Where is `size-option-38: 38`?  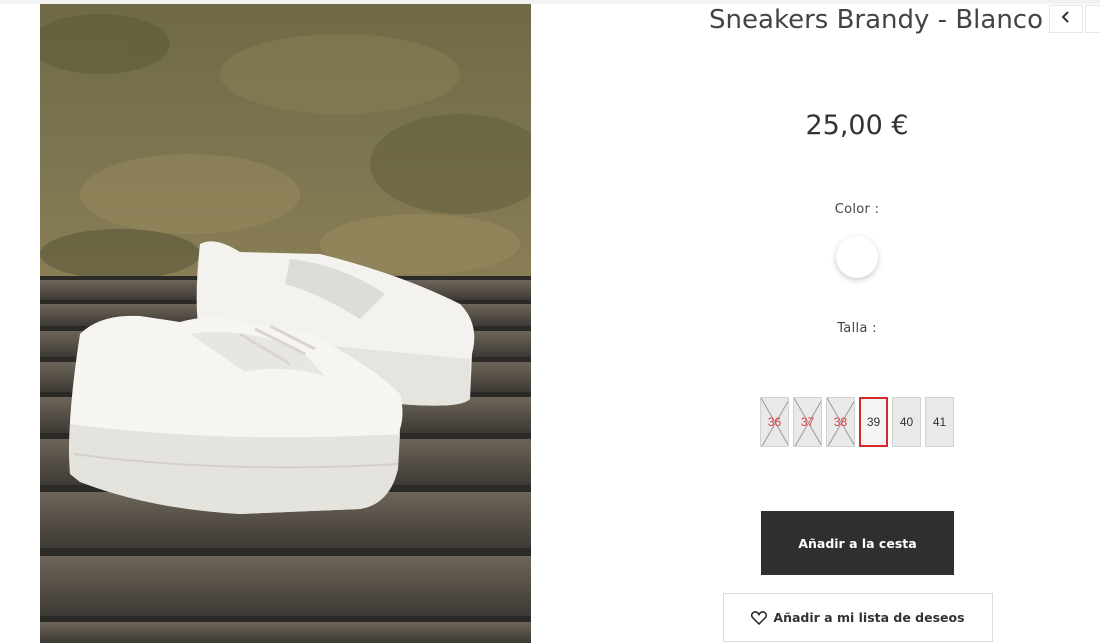
size-option-38: 38 is located at coordinates (840, 422).